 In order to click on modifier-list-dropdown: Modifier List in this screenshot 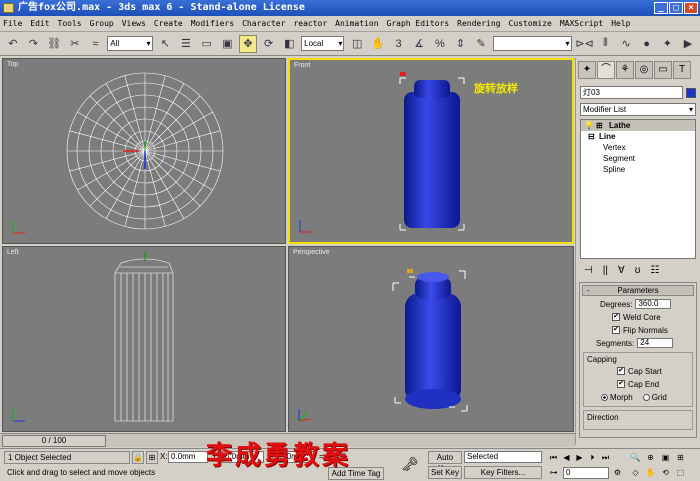, I will do `click(638, 109)`.